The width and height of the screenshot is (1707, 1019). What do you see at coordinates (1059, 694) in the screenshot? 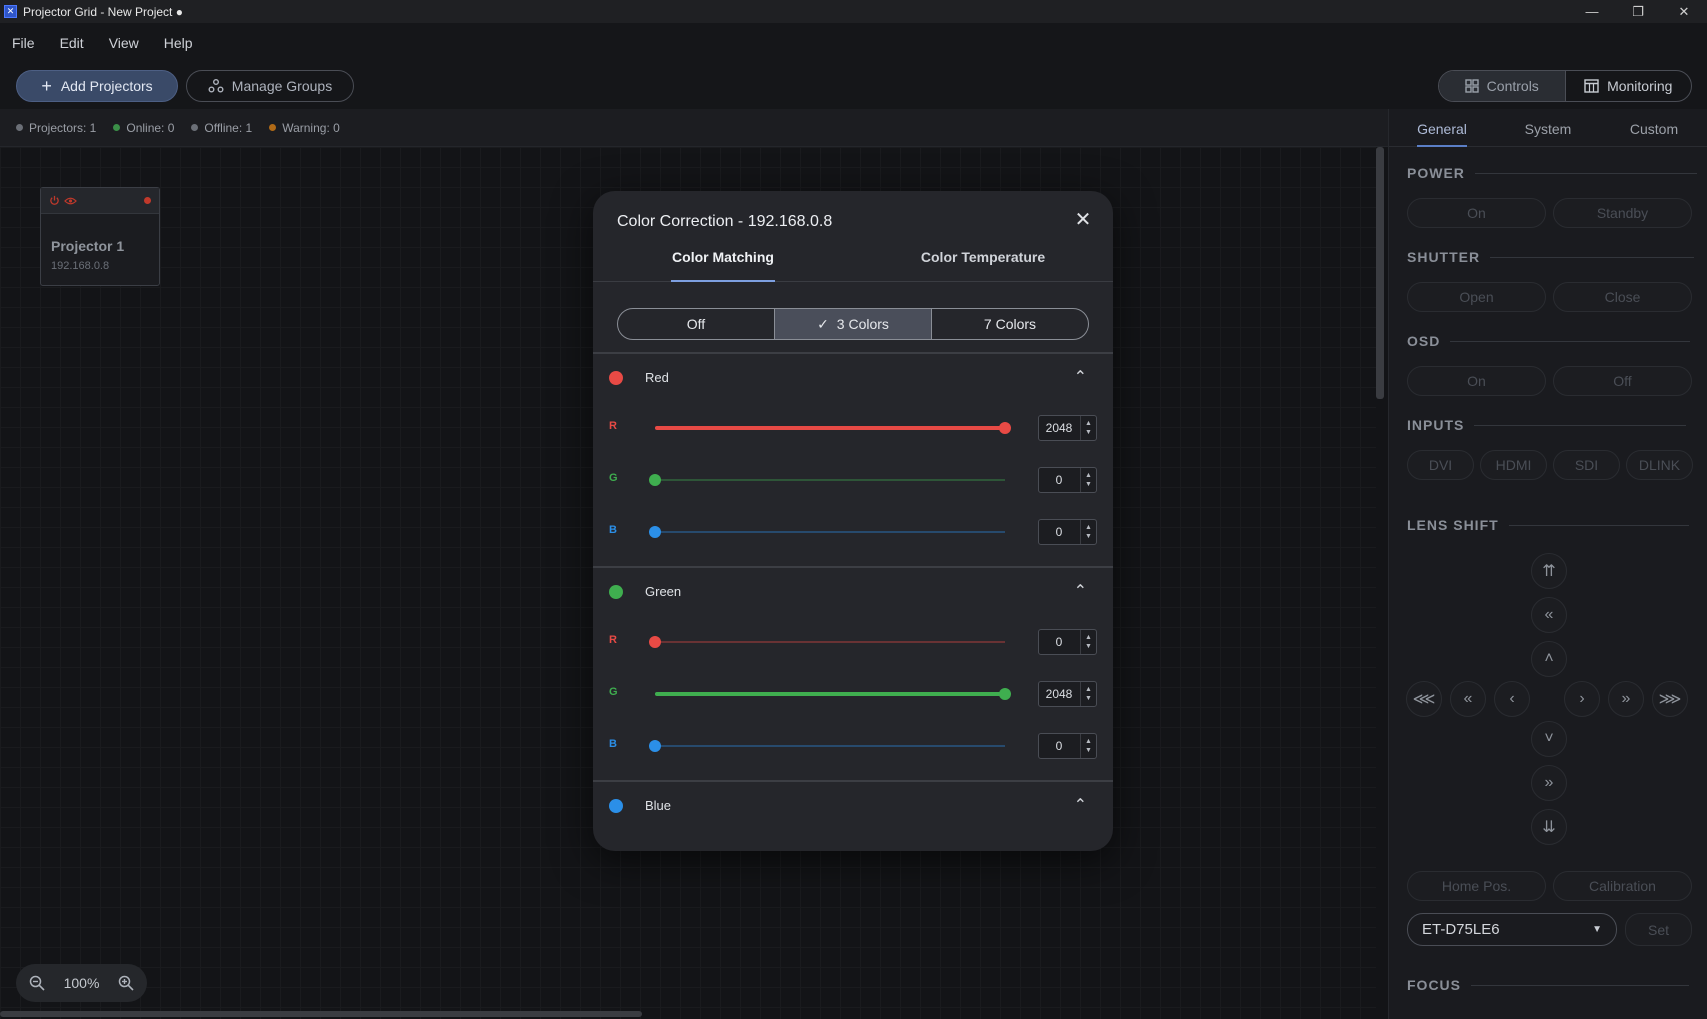
I see `stepper-value: 2048` at bounding box center [1059, 694].